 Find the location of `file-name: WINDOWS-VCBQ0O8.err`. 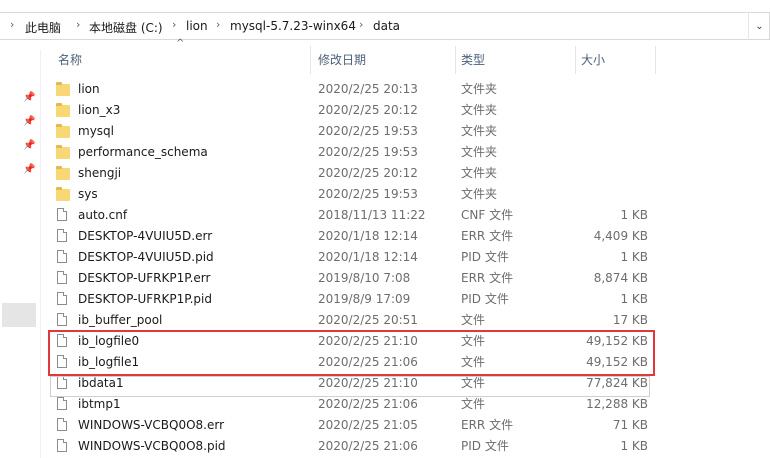

file-name: WINDOWS-VCBQ0O8.err is located at coordinates (151, 425).